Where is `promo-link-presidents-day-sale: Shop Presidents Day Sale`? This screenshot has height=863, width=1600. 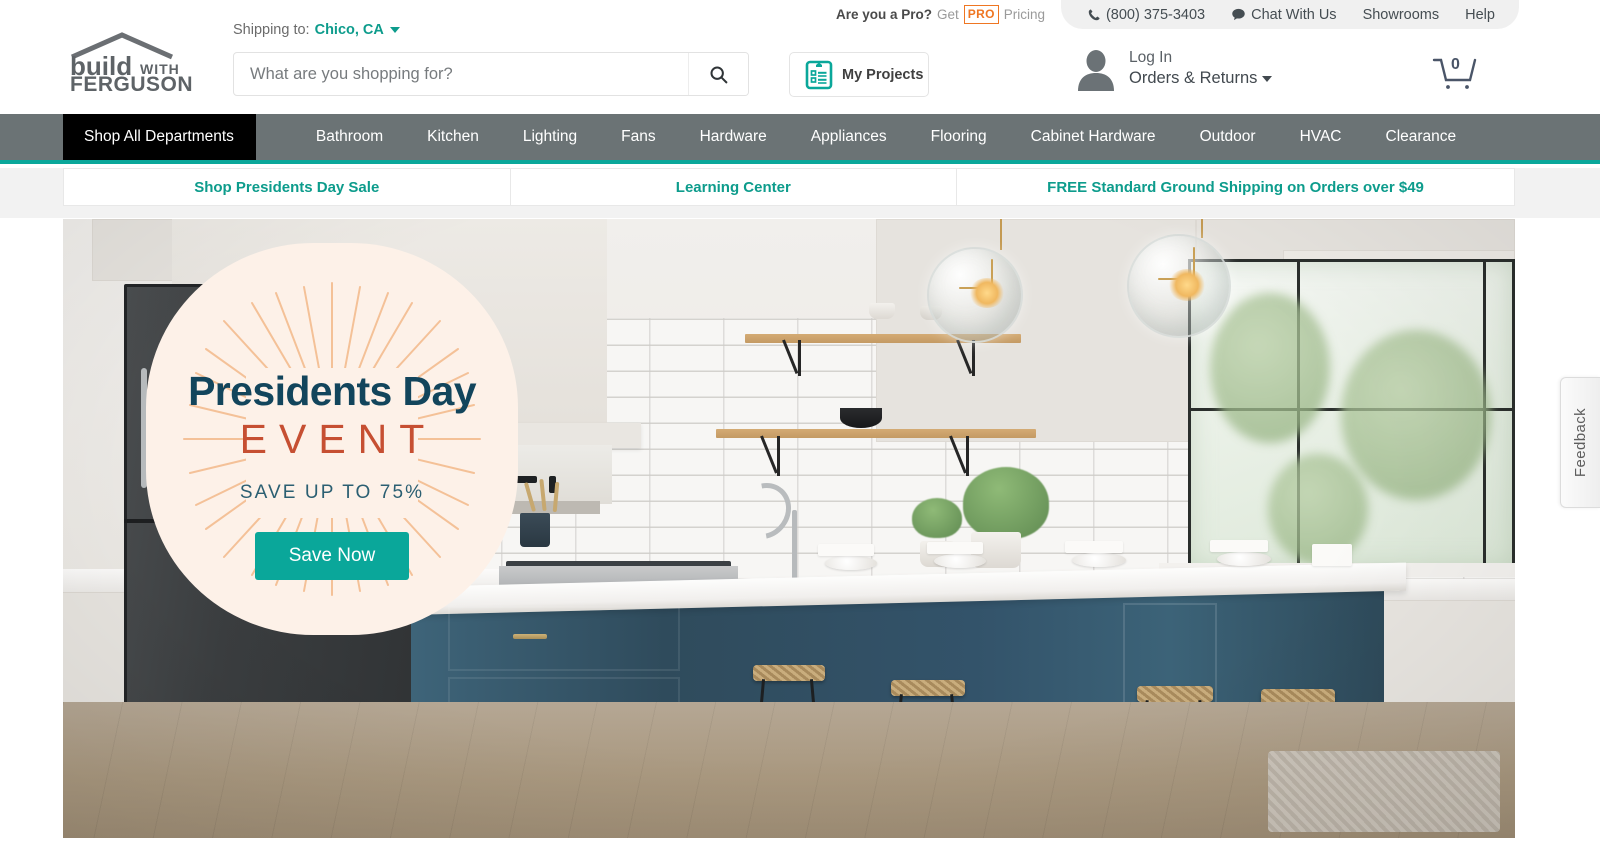
promo-link-presidents-day-sale: Shop Presidents Day Sale is located at coordinates (287, 187).